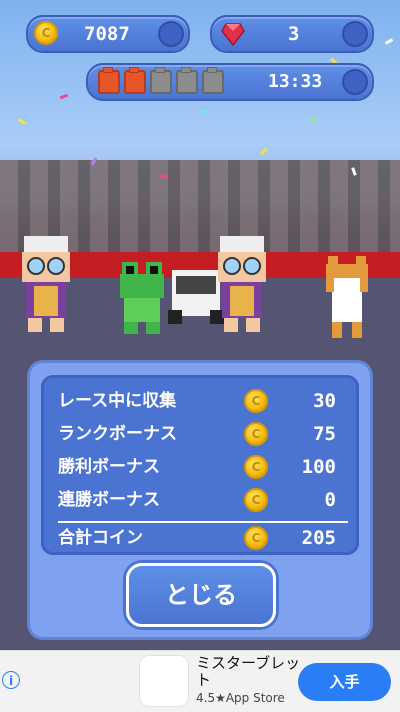 The width and height of the screenshot is (400, 712). I want to click on result-row: レース中に収集 30, so click(203, 401).